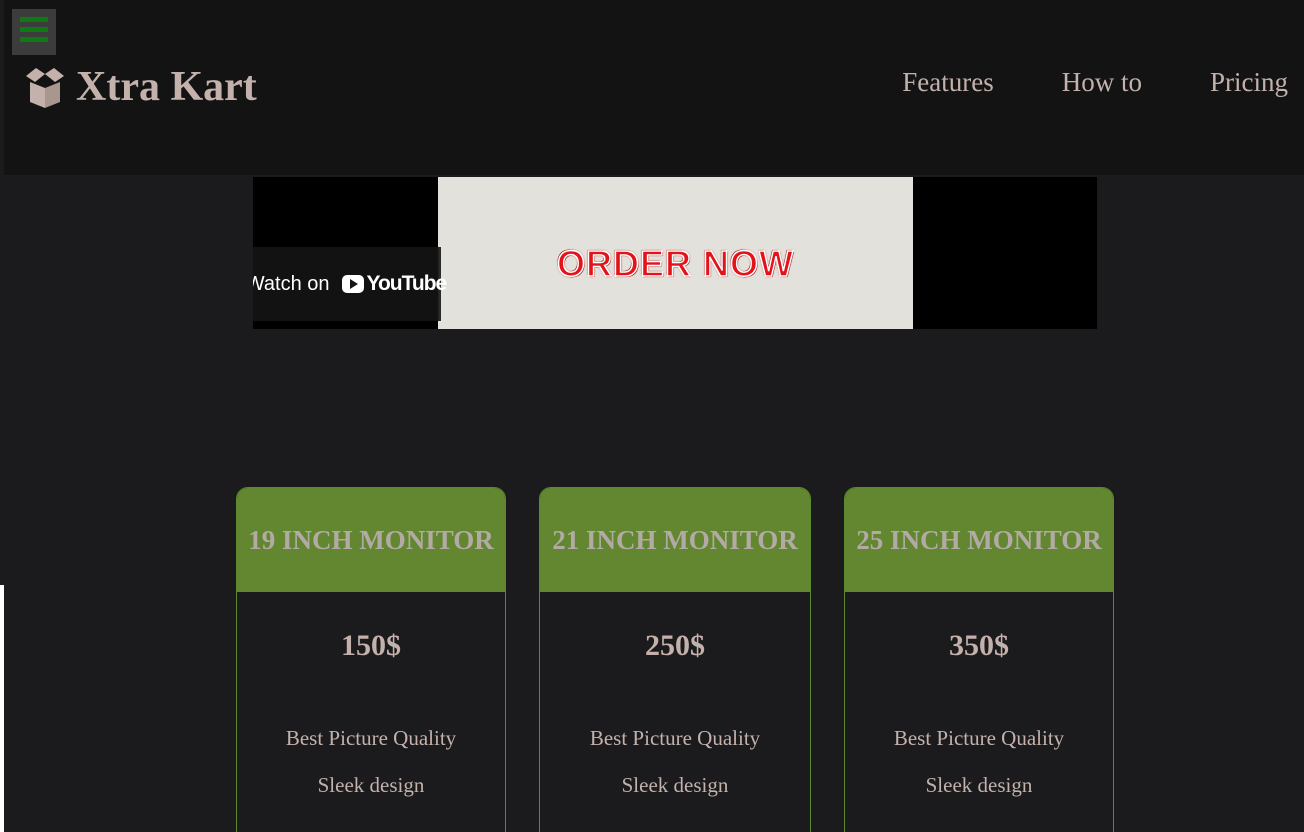 This screenshot has height=832, width=1304. What do you see at coordinates (1102, 82) in the screenshot?
I see `nav-link-how-to: How to` at bounding box center [1102, 82].